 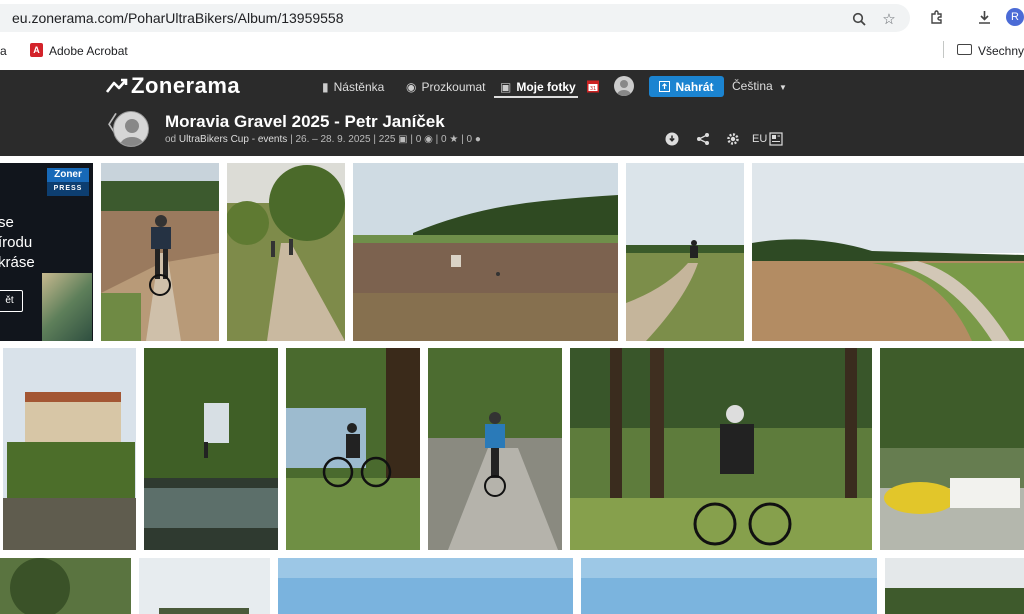 What do you see at coordinates (694, 86) in the screenshot?
I see `upload-label: Nahrát` at bounding box center [694, 86].